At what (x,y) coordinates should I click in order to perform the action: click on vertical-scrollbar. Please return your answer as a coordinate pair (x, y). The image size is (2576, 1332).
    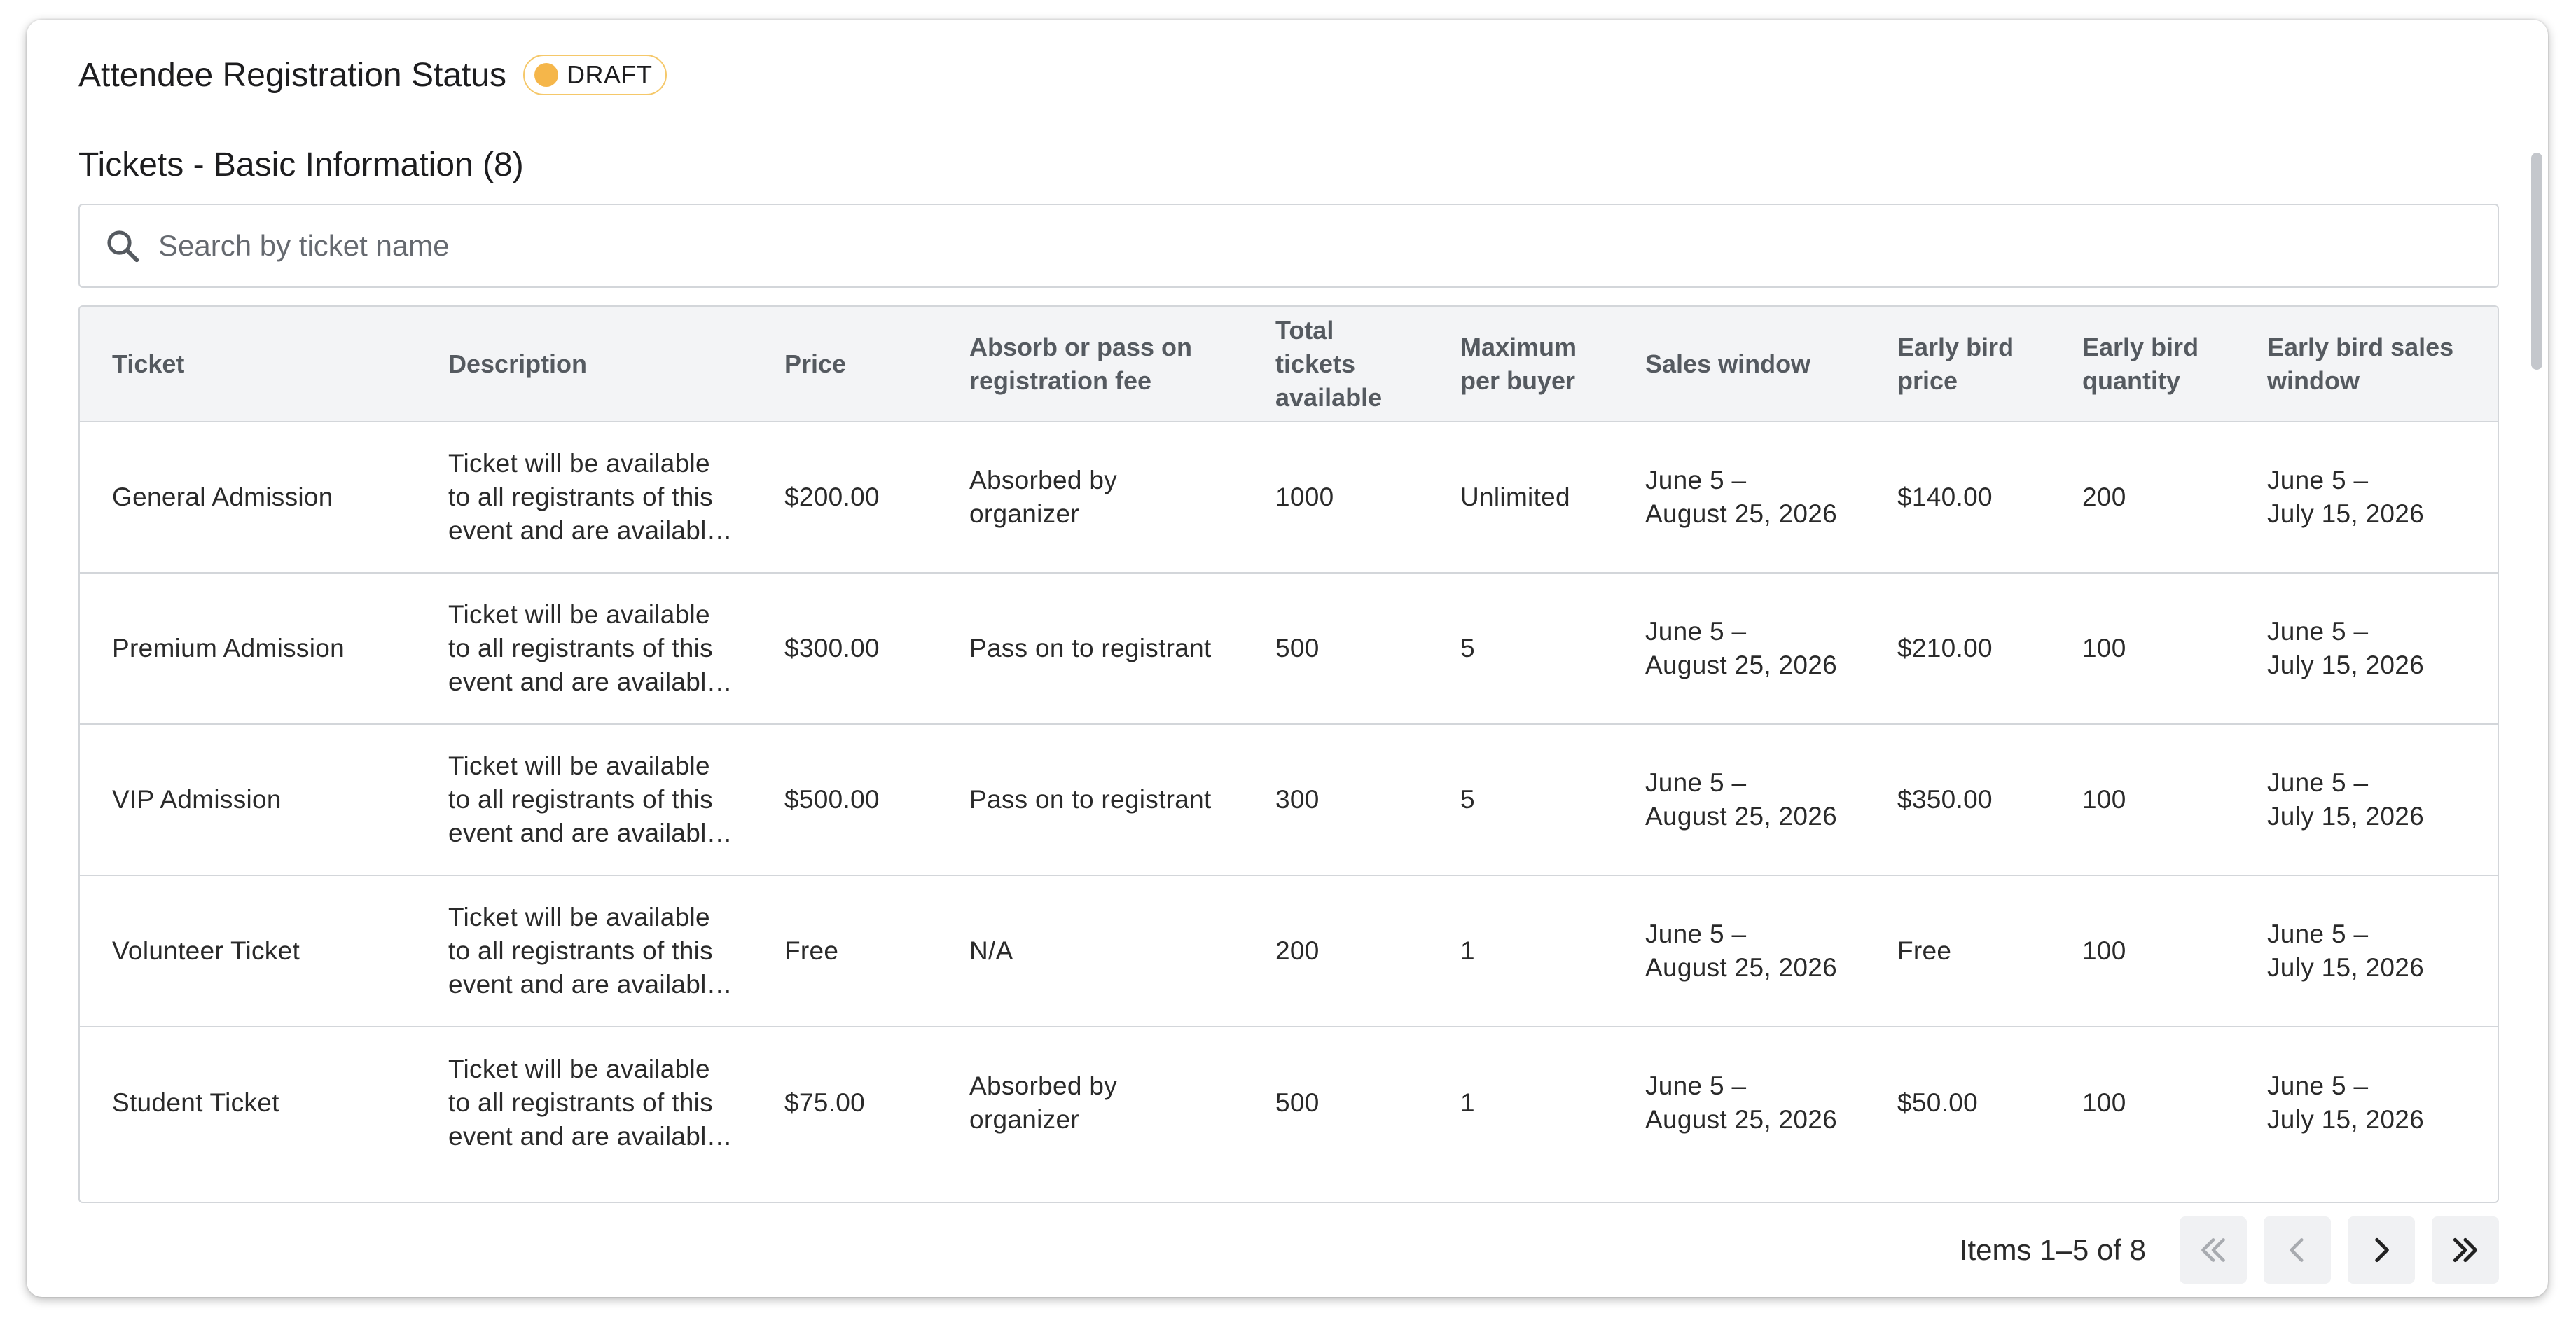
    Looking at the image, I should click on (2537, 692).